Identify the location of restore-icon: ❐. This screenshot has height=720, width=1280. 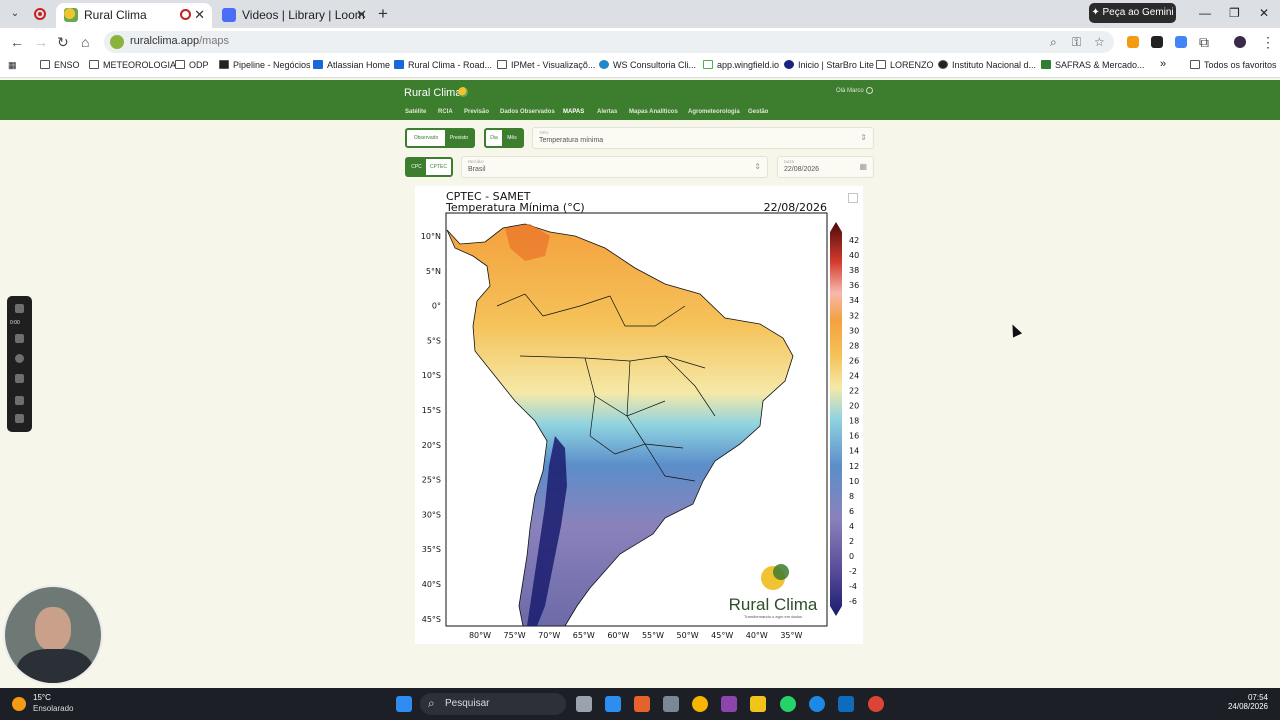
(1234, 13).